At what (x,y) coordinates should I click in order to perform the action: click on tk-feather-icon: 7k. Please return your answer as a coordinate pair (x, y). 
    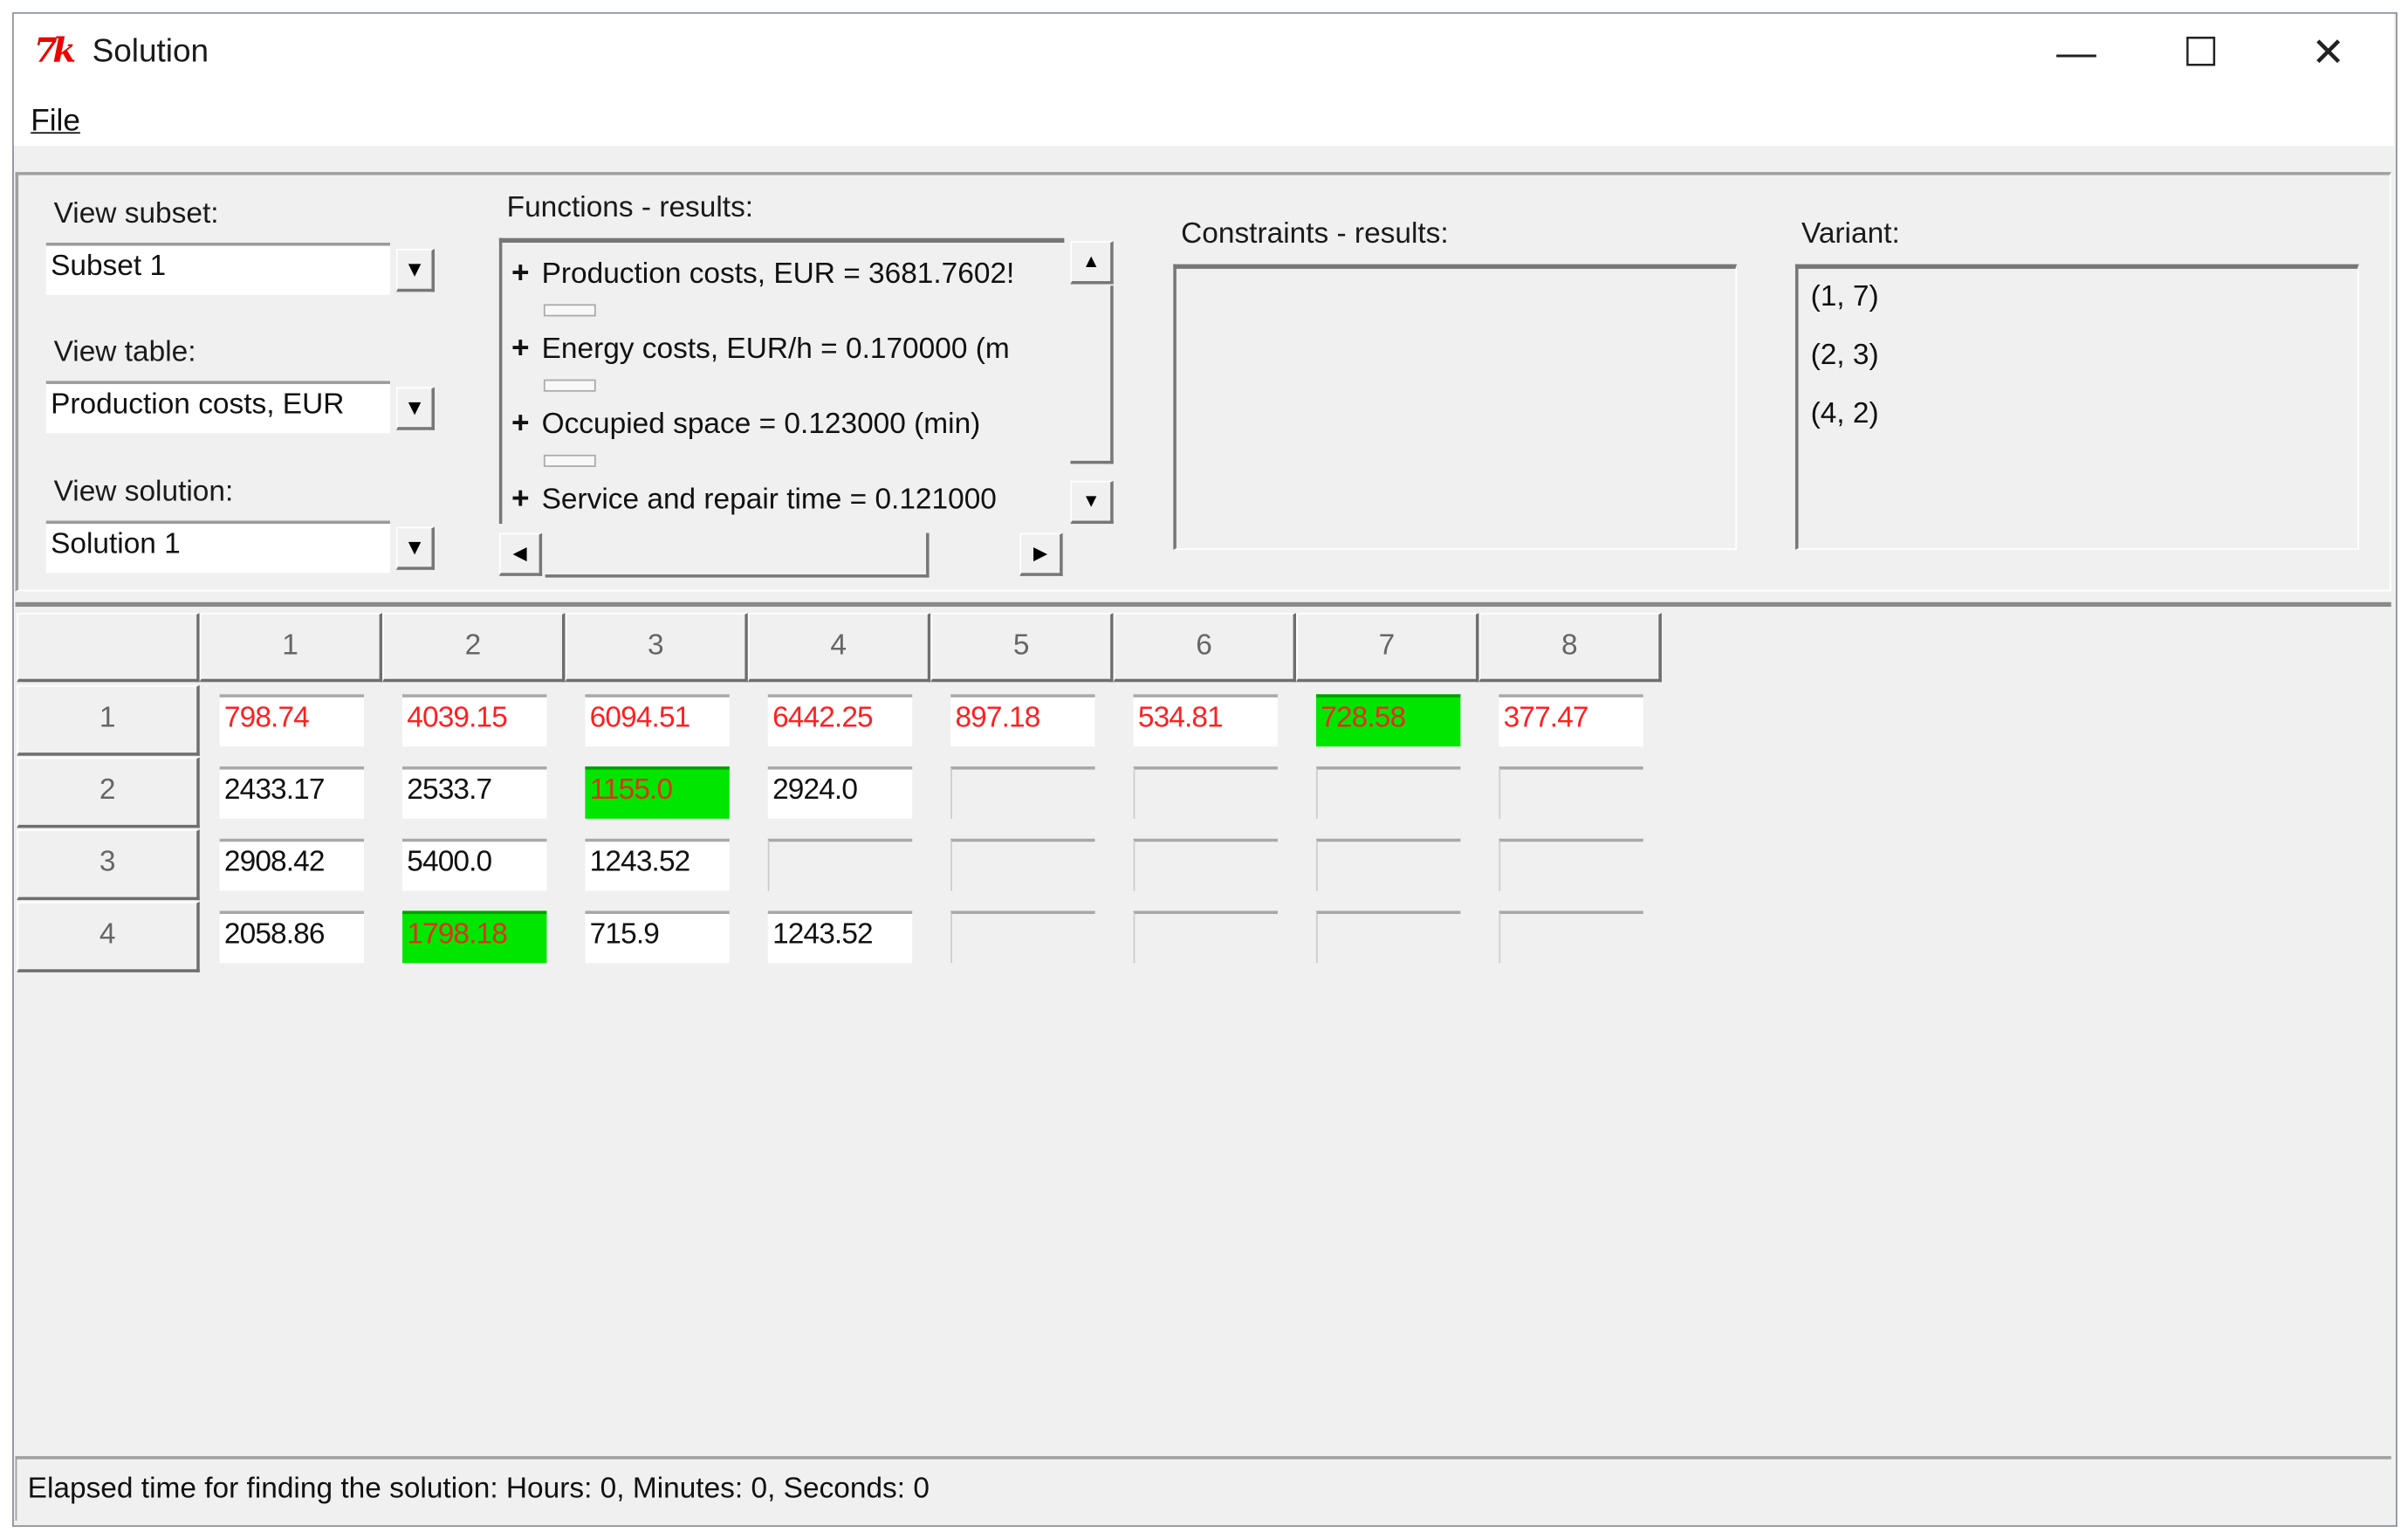
    Looking at the image, I should click on (54, 51).